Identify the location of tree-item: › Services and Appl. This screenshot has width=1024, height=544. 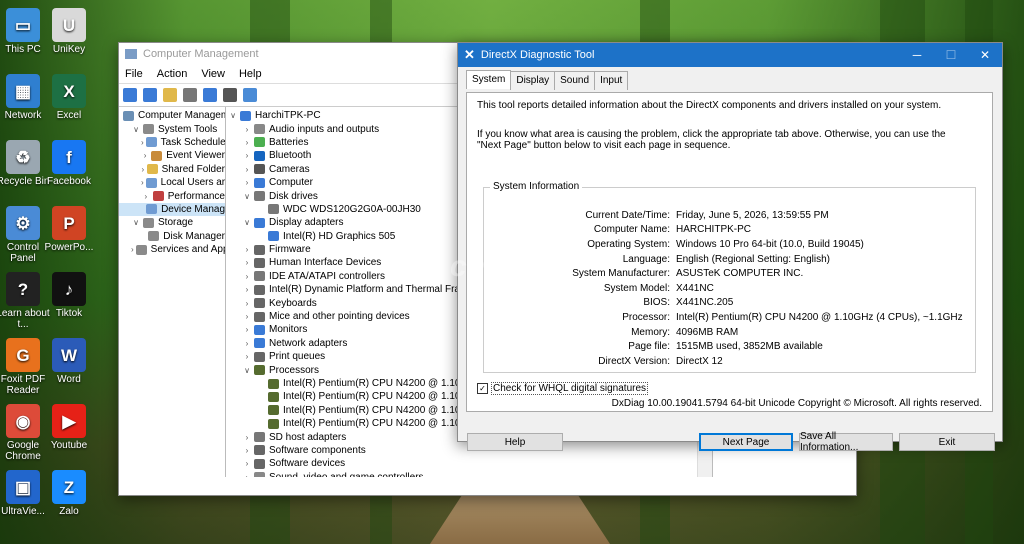
(172, 249).